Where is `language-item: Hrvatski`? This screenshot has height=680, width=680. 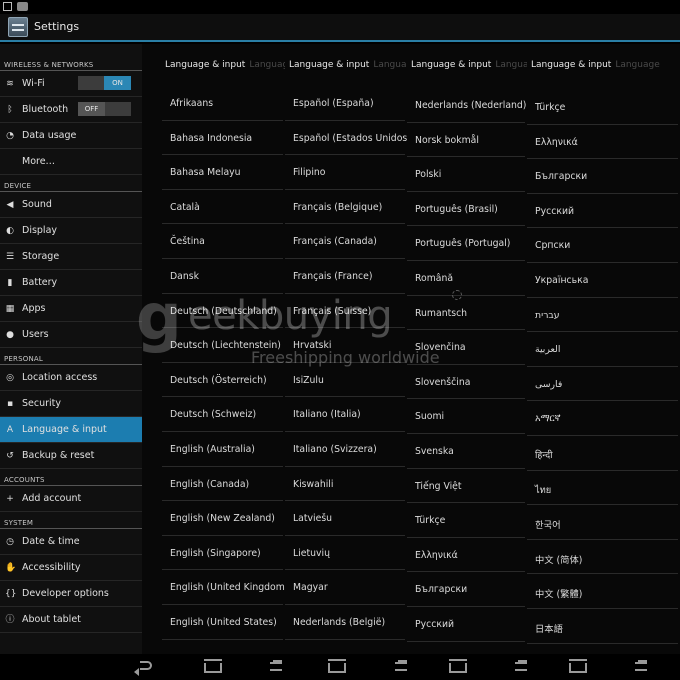
language-item: Hrvatski is located at coordinates (345, 345).